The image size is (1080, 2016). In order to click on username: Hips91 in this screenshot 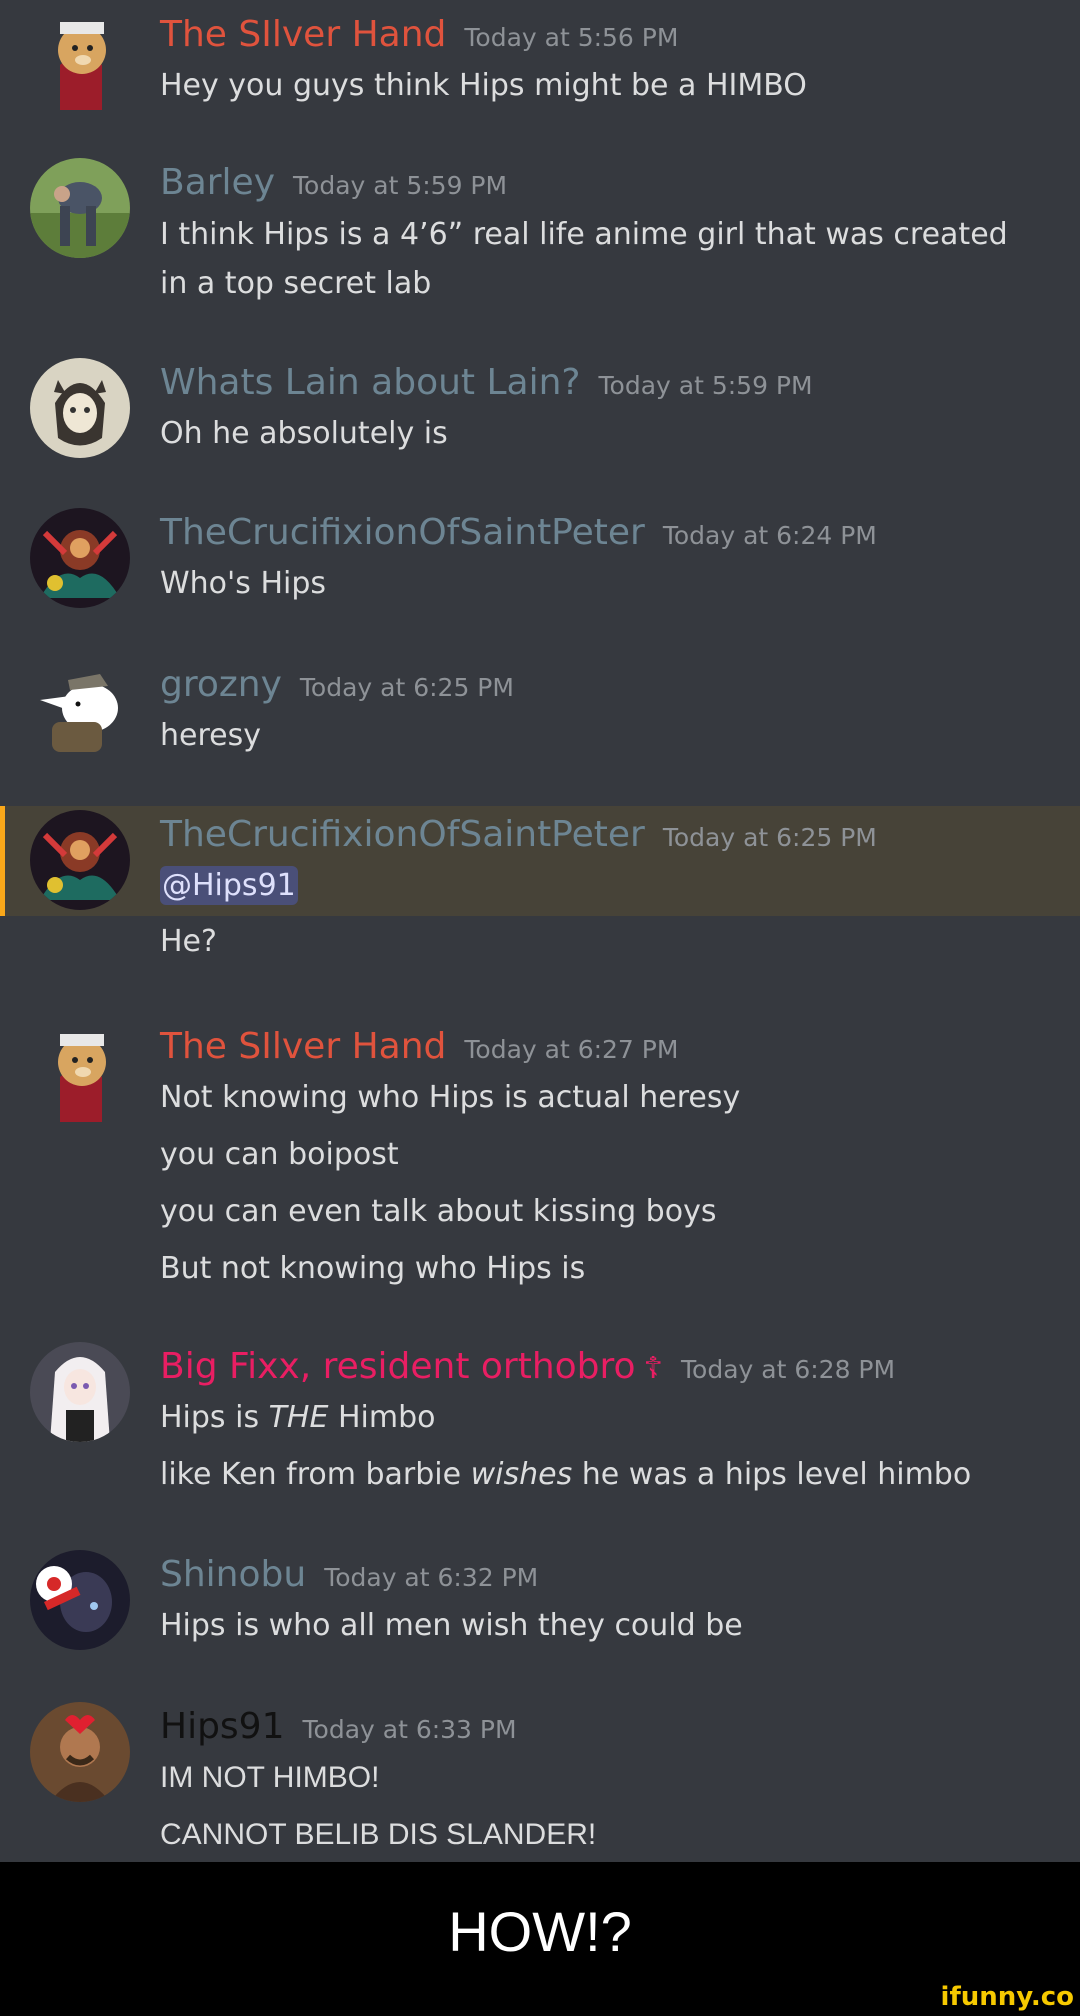, I will do `click(222, 1727)`.